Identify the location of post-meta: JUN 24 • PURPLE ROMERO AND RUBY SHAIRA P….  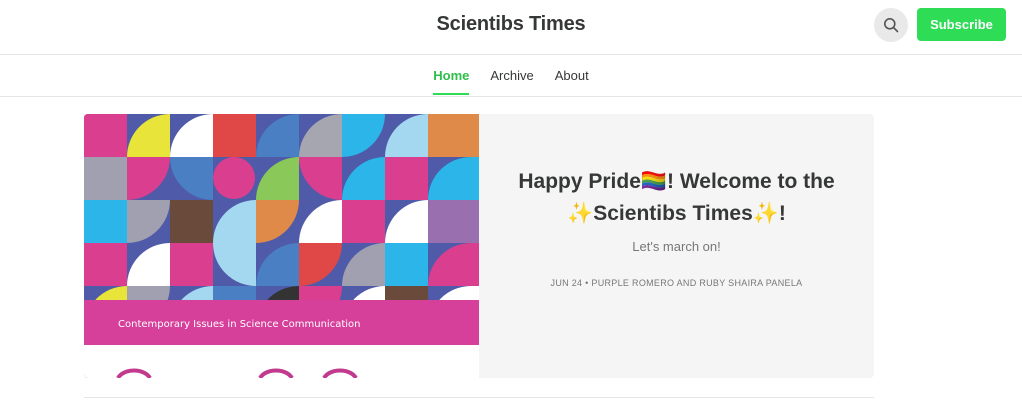
(676, 283).